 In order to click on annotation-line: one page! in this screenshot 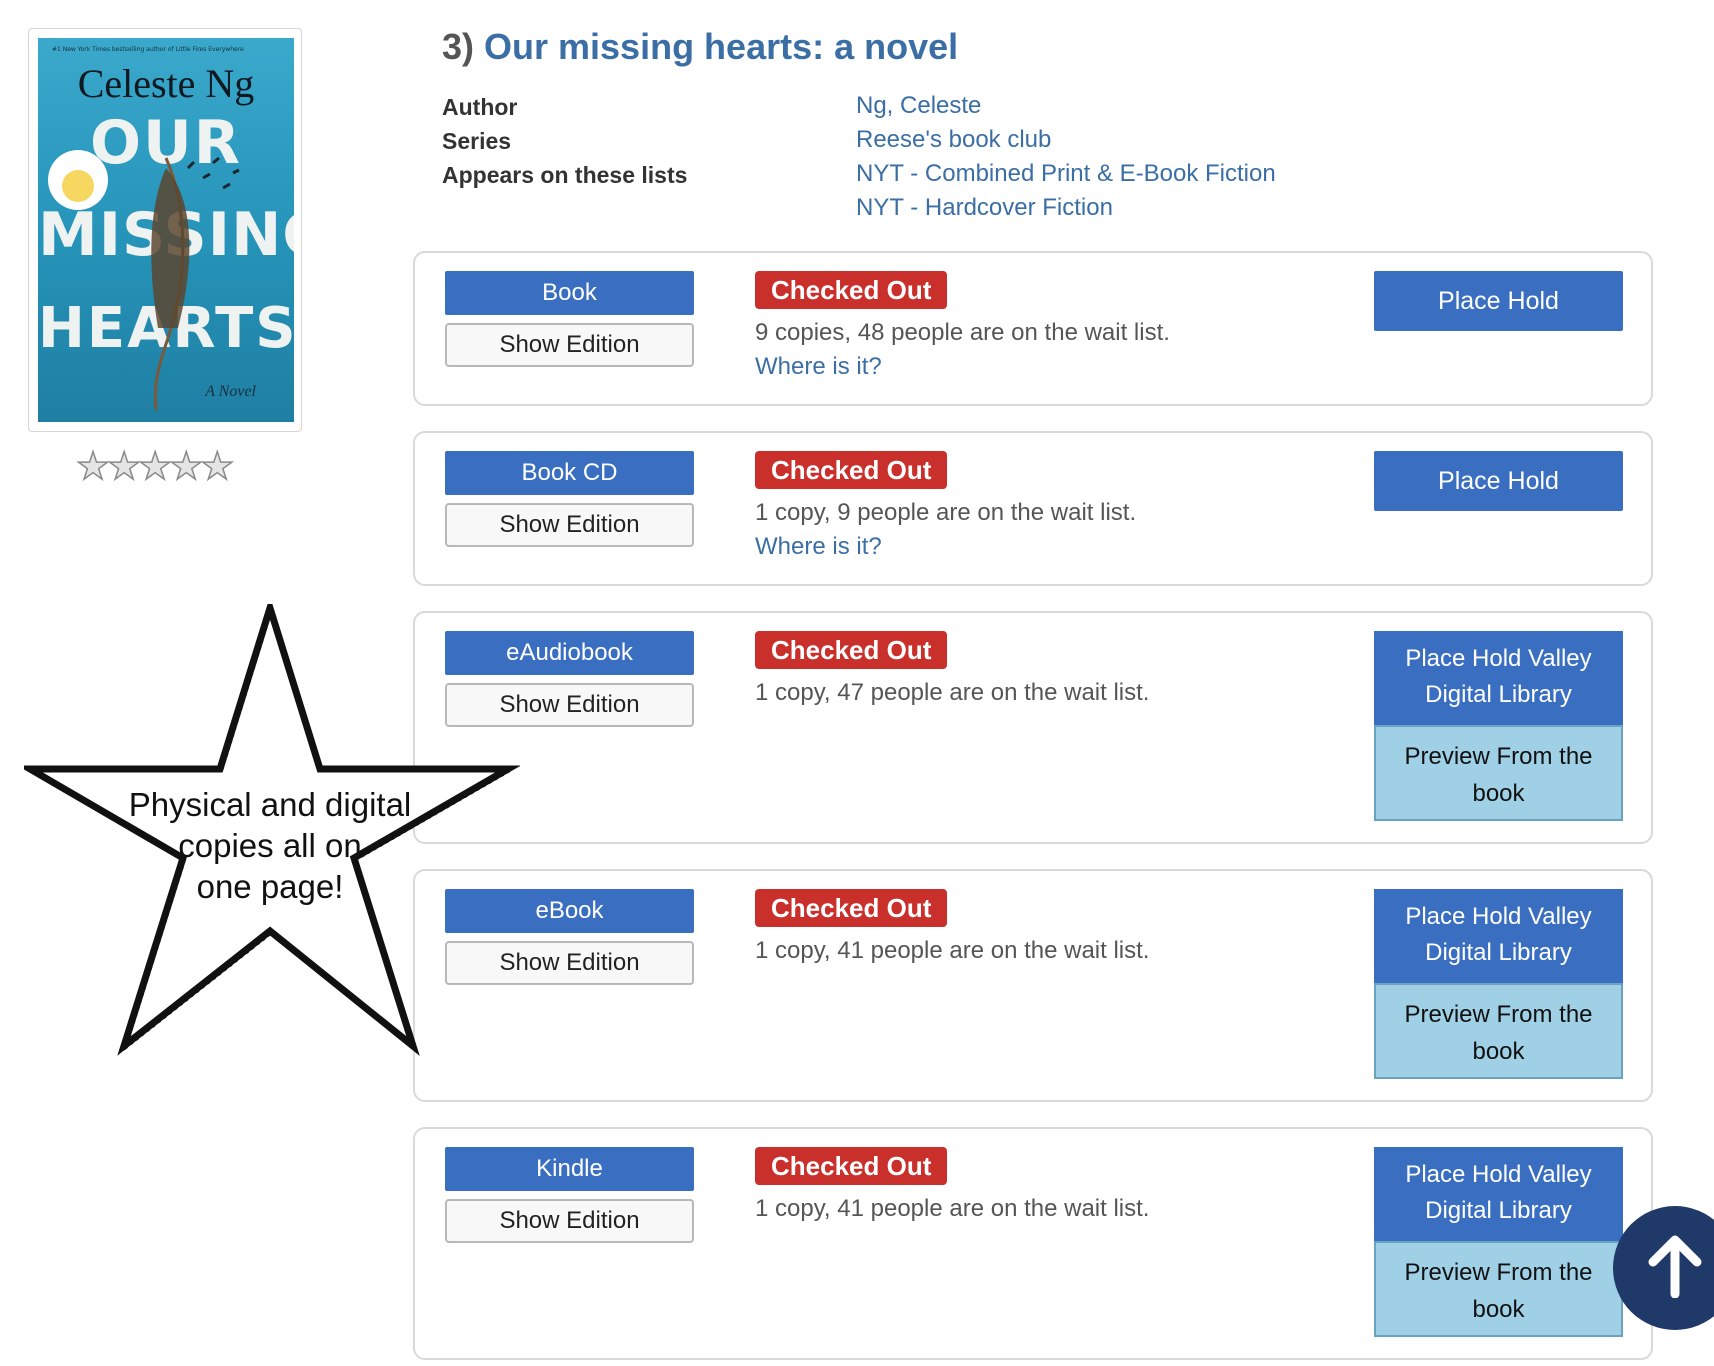, I will do `click(270, 886)`.